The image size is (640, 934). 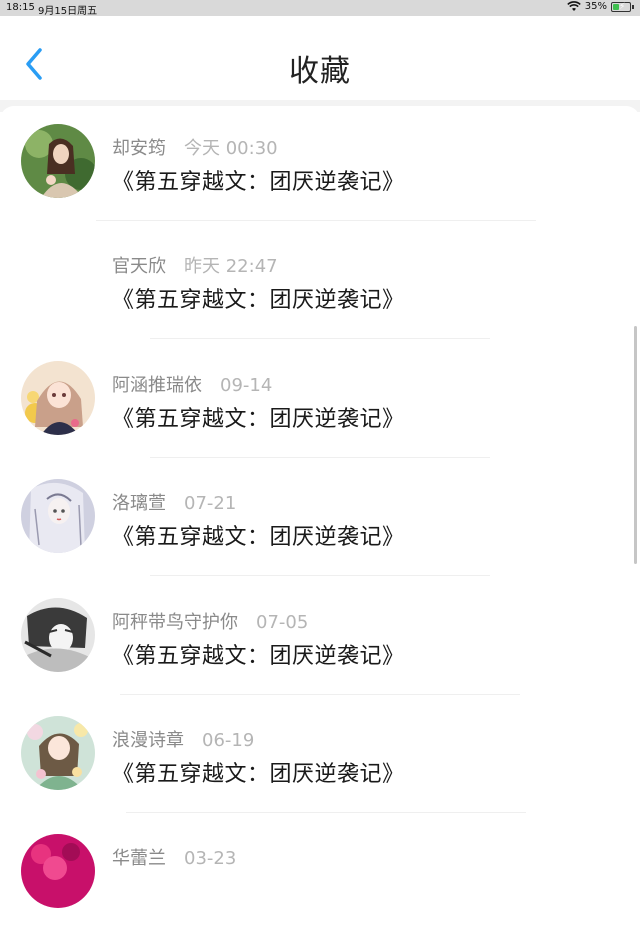 I want to click on scrollbar, so click(x=635, y=445).